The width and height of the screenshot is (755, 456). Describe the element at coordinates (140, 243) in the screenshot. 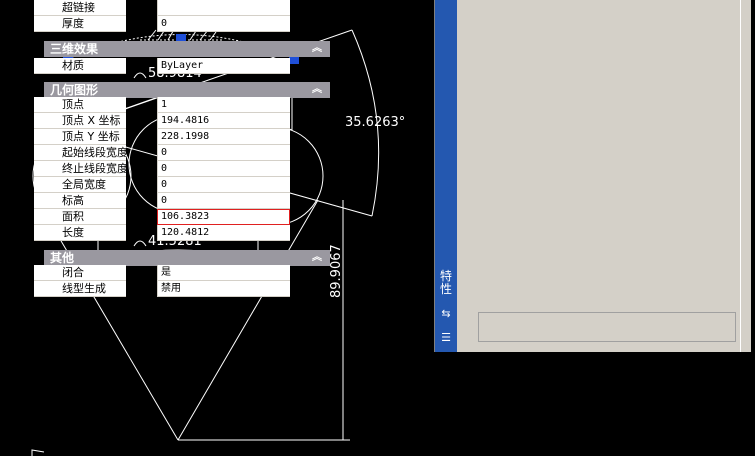

I see `dim-arc-bottom-symbol` at that location.